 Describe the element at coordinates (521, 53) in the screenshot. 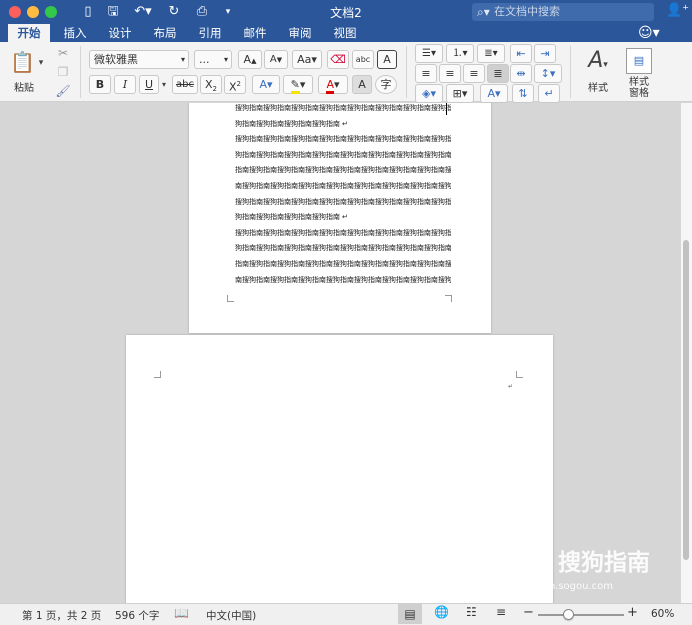

I see `decrease-indent-button: ⇤` at that location.